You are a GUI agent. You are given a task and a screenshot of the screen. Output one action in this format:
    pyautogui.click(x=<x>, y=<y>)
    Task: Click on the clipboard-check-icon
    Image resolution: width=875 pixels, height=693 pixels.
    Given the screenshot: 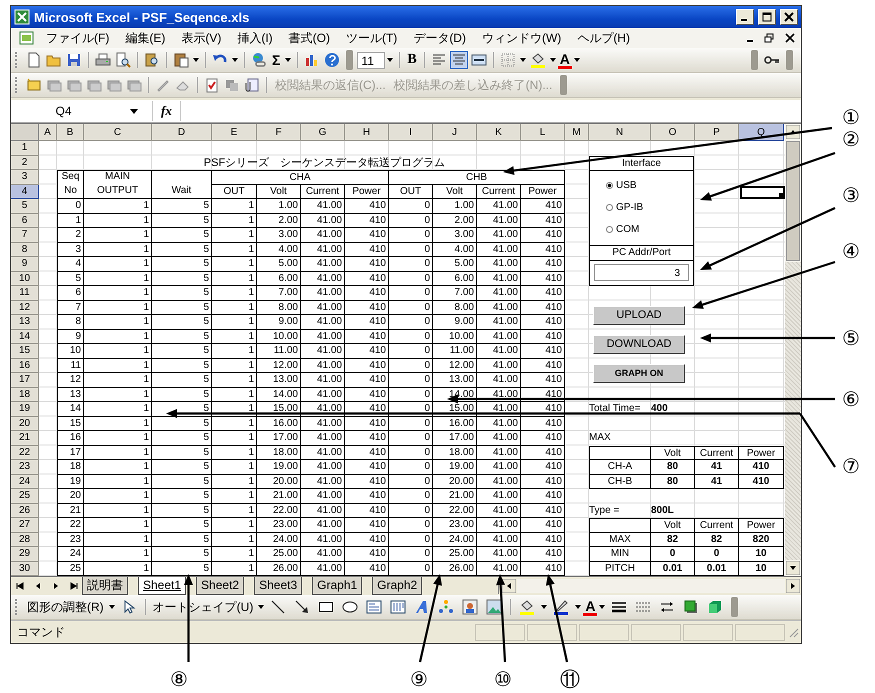 What is the action you would take?
    pyautogui.click(x=212, y=85)
    